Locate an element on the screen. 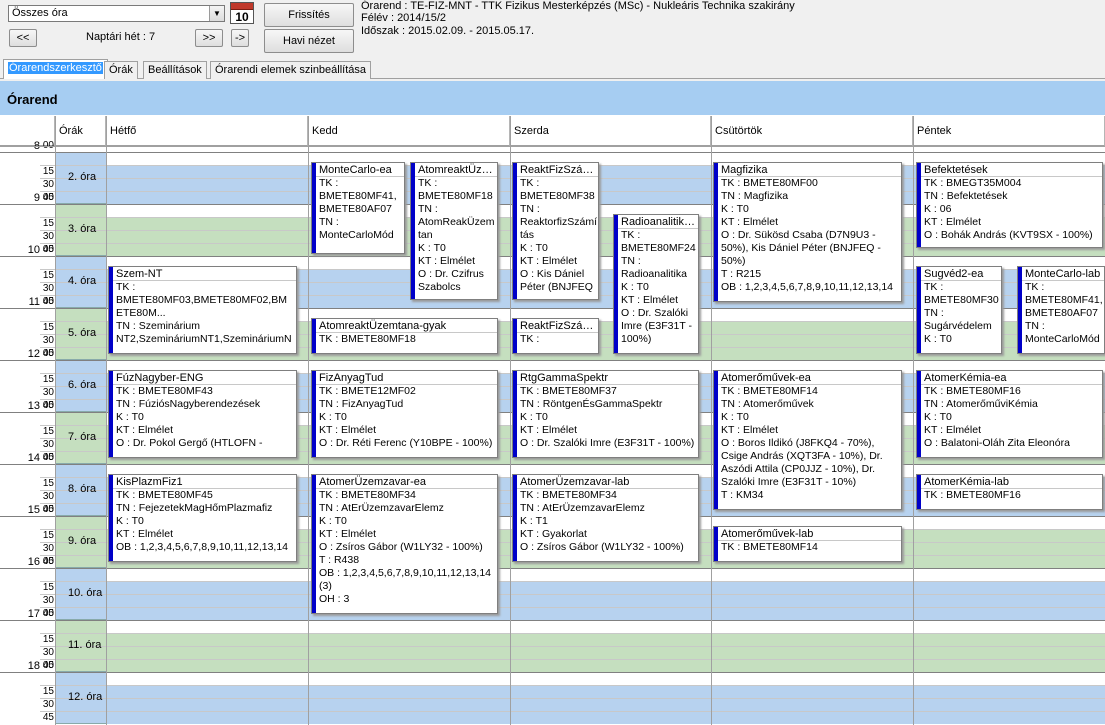 The image size is (1105, 725). event-card: ReaktFizSzám... TK : BMETE80MF38 TN is located at coordinates (555, 231).